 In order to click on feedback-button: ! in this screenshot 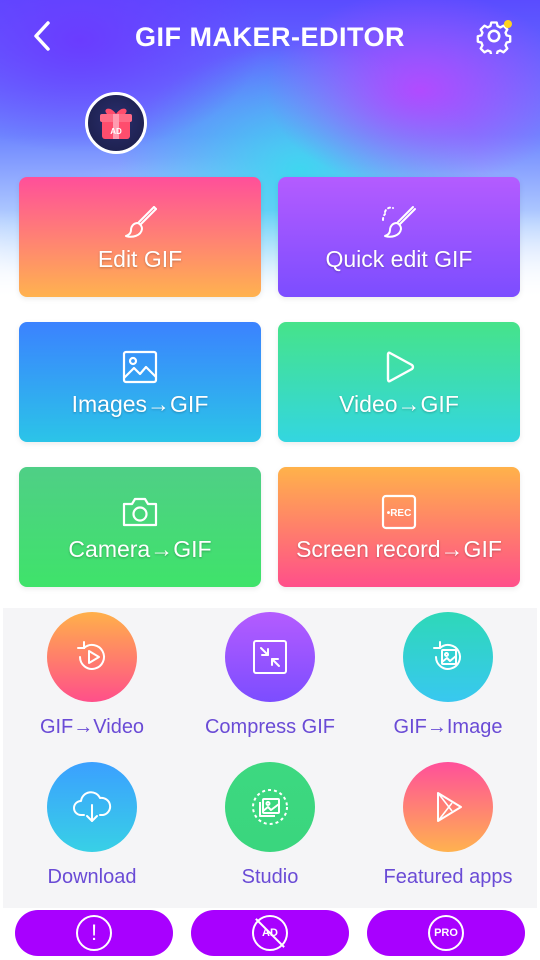, I will do `click(94, 933)`.